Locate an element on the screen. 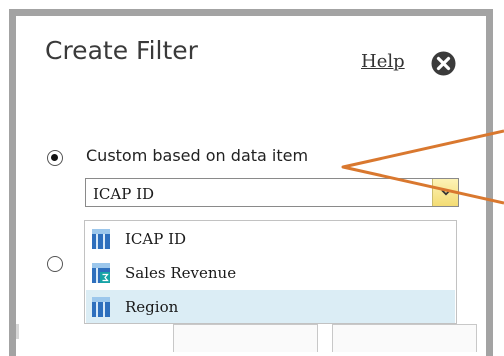 This screenshot has height=356, width=504. dropdown-item-icap-id: ICAP ID is located at coordinates (270, 238).